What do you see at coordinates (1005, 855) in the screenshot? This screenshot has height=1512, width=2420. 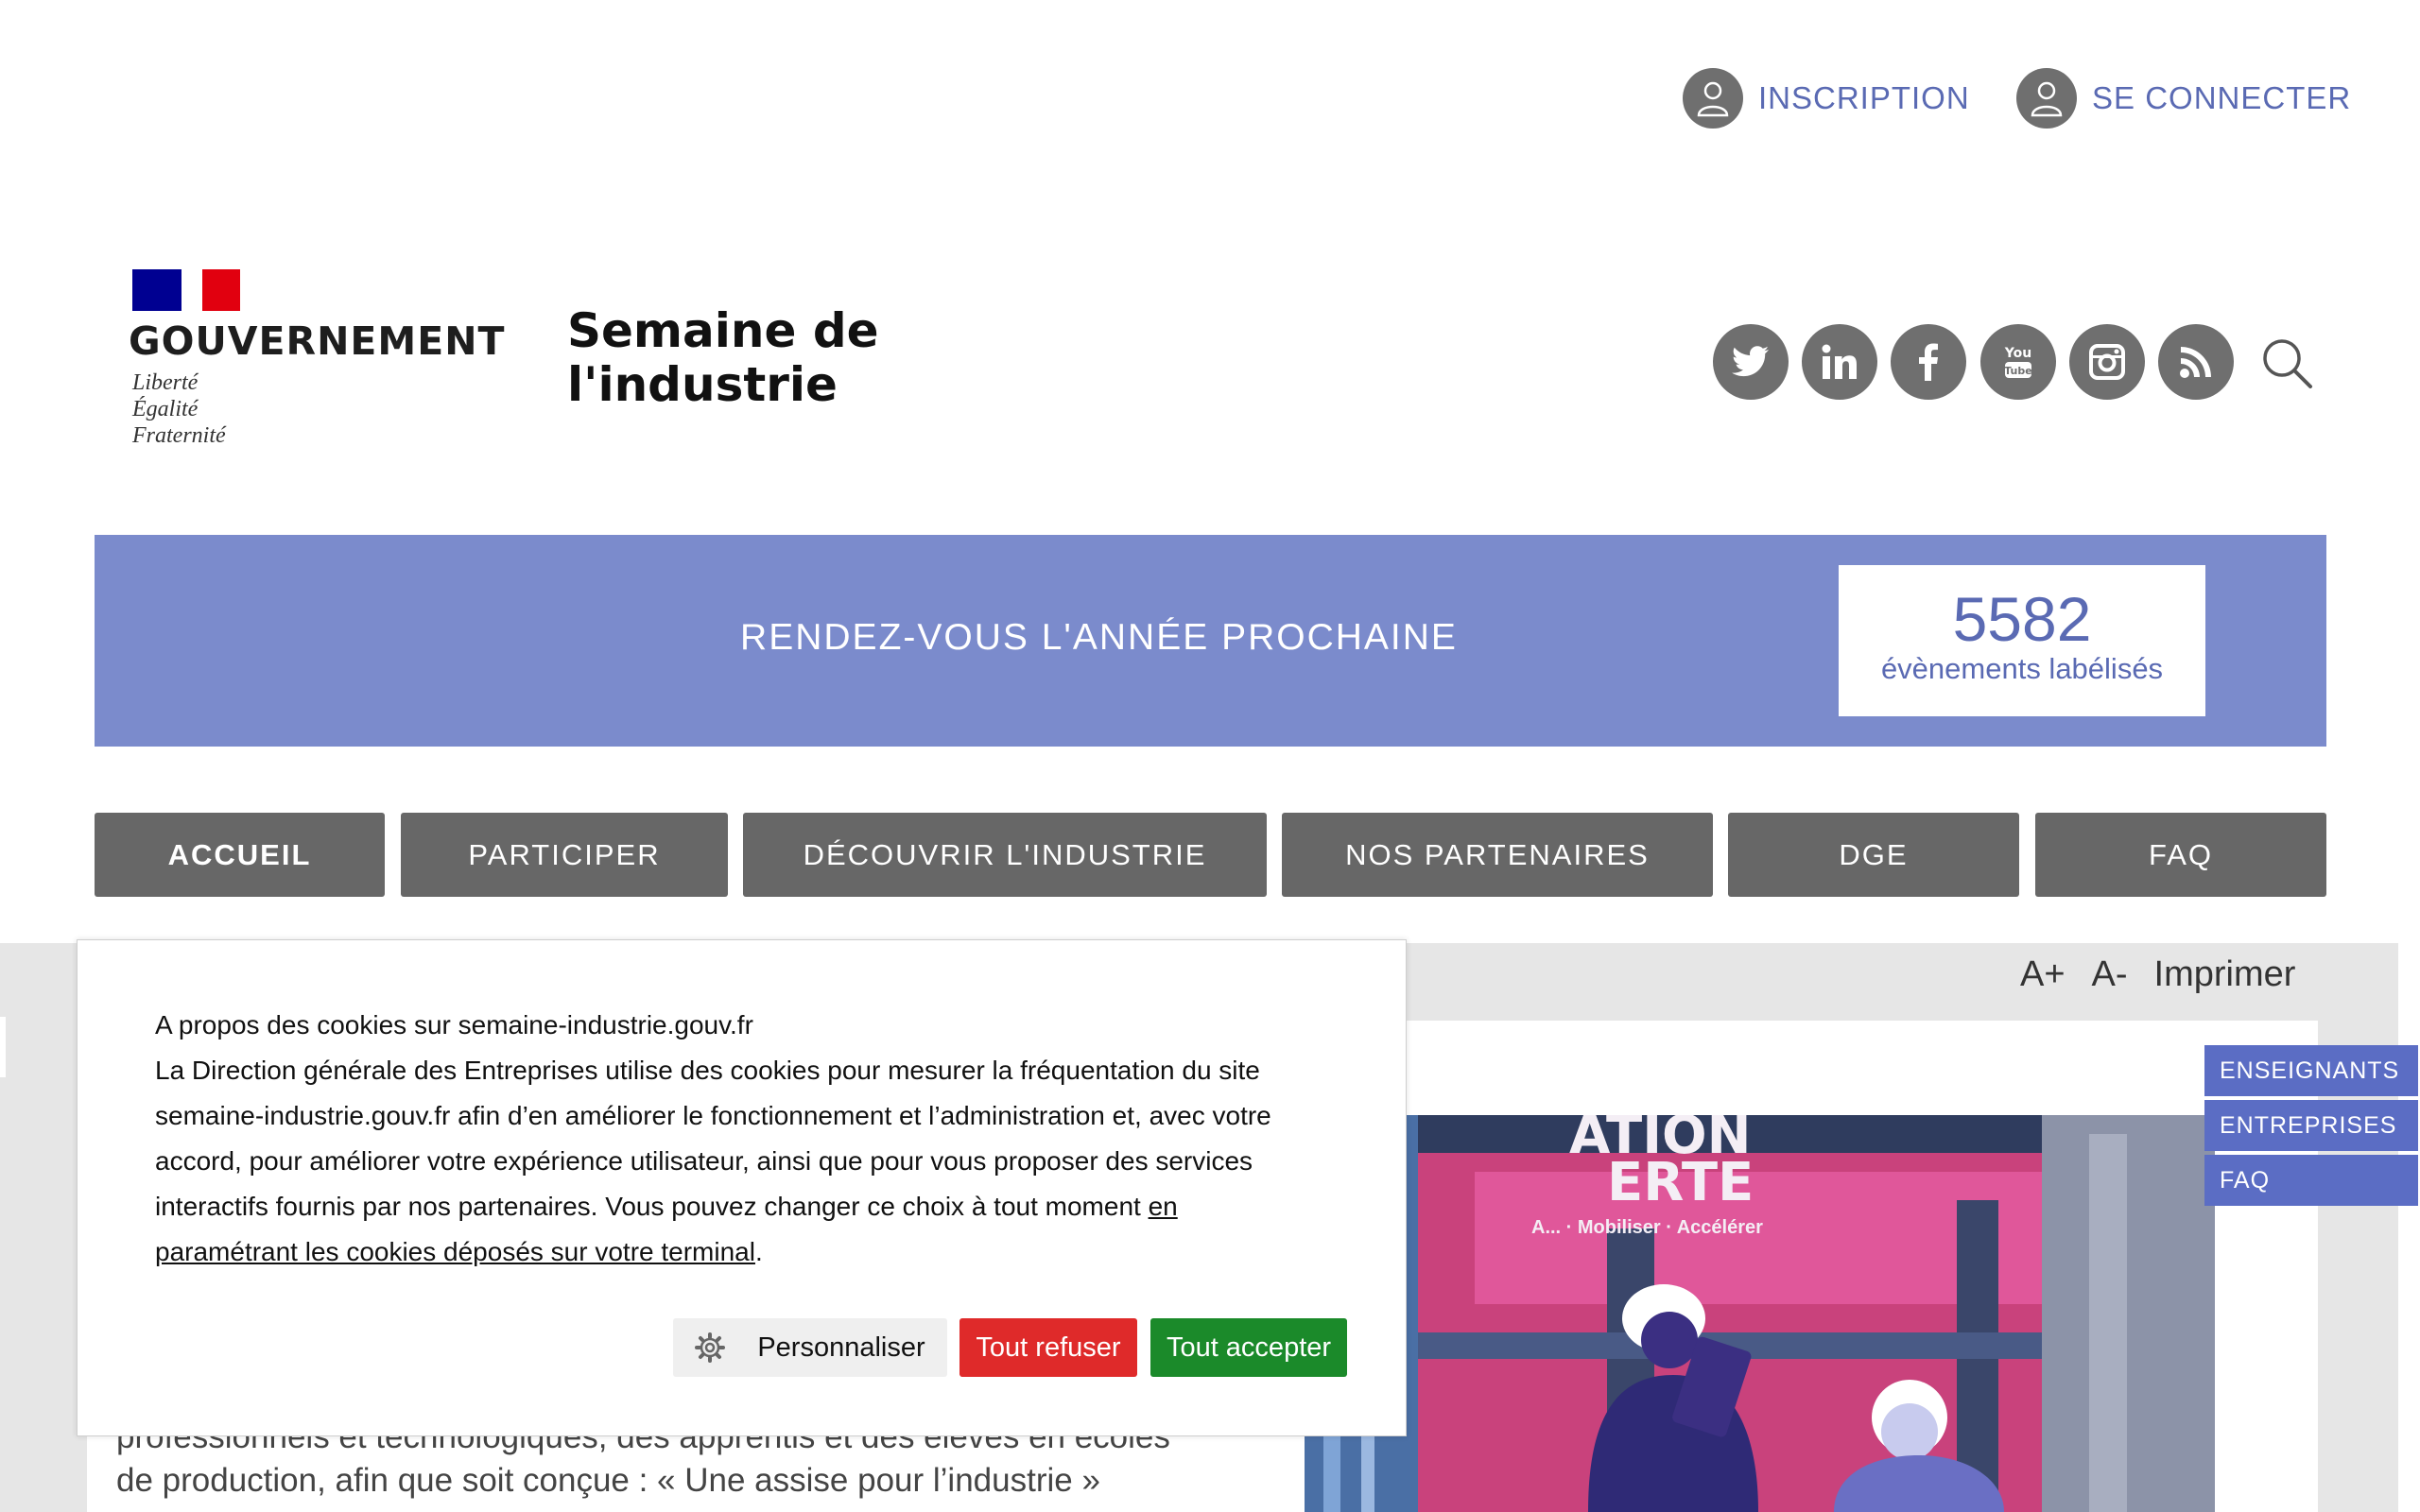 I see `nav-decouvrir-industrie: DÉCOUVRIR L'INDUSTRIE` at bounding box center [1005, 855].